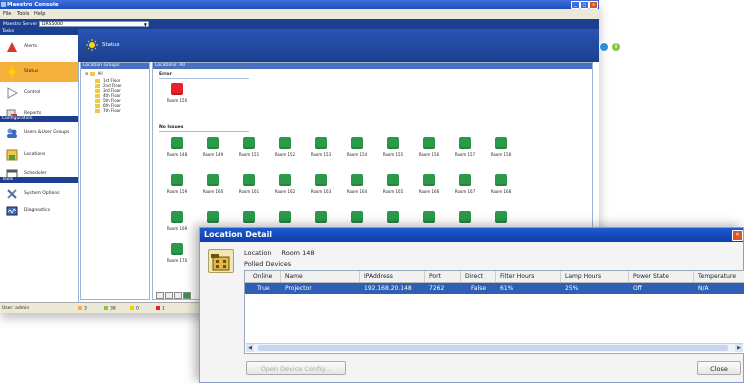 The width and height of the screenshot is (744, 383). I want to click on tree-item-label: 7th Floor, so click(112, 110).